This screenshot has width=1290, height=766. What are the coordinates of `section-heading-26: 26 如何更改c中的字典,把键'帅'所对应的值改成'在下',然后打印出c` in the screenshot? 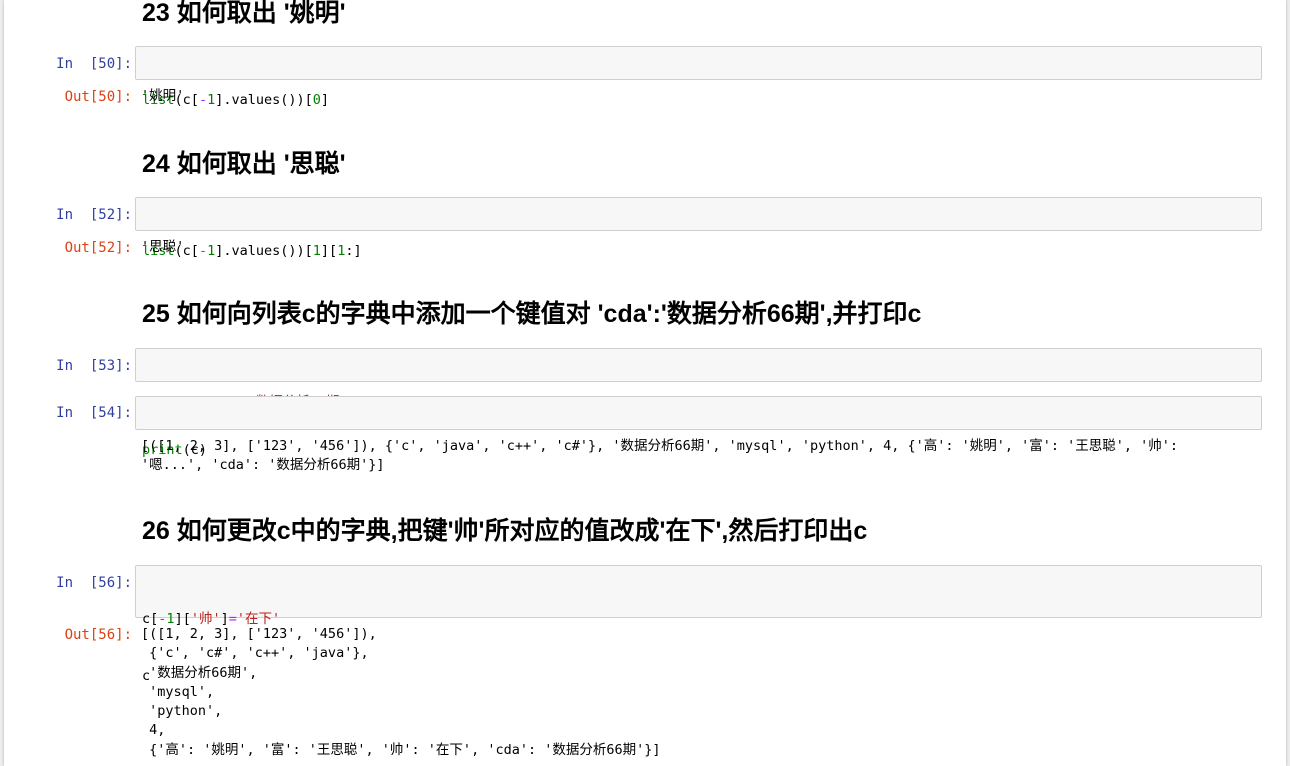 It's located at (505, 531).